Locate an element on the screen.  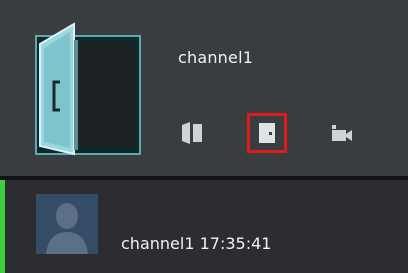
person-icon is located at coordinates (67, 224).